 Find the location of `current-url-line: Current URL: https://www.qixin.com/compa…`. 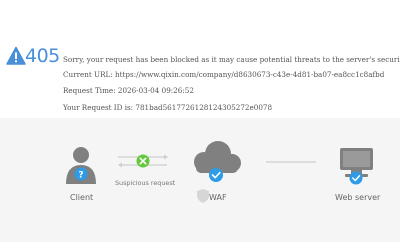

current-url-line: Current URL: https://www.qixin.com/compa… is located at coordinates (223, 74).